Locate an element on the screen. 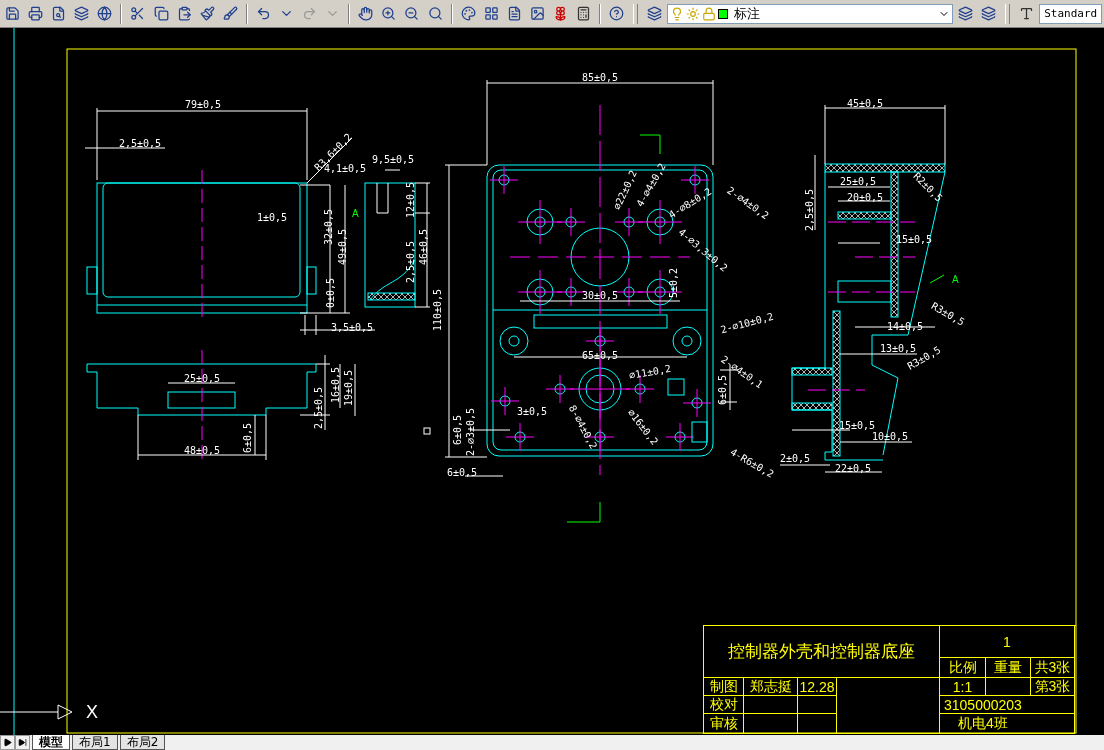 This screenshot has height=750, width=1104. layout-tab: 模型 is located at coordinates (51, 742).